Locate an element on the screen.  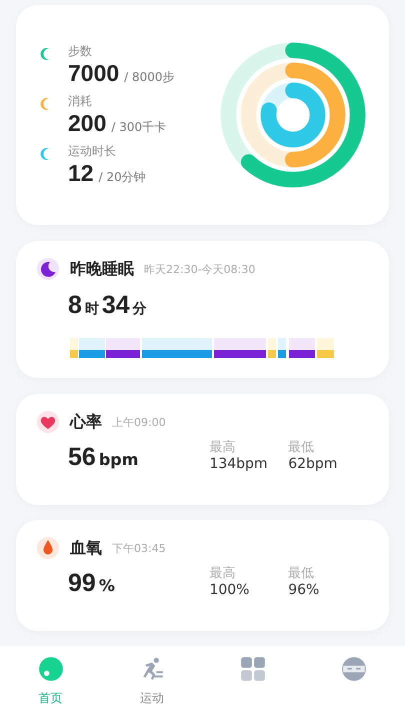
minutes-unit: 分 is located at coordinates (139, 309).